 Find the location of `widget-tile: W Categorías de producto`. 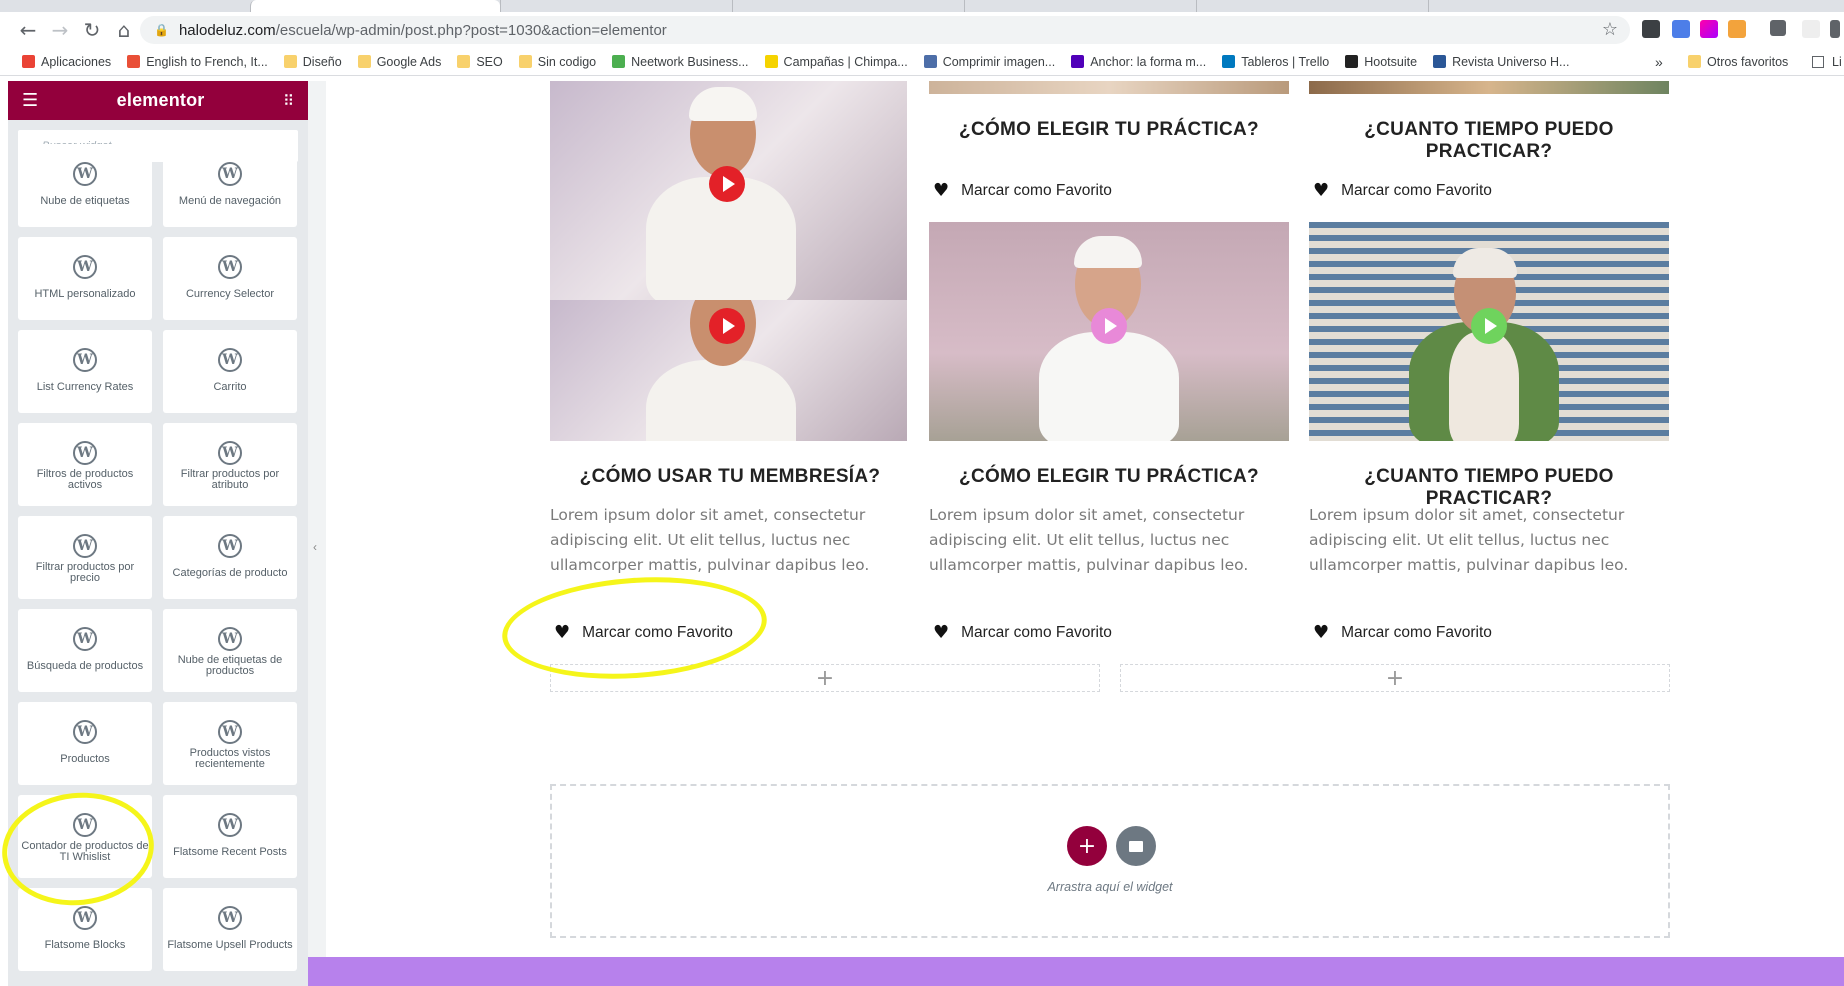

widget-tile: W Categorías de producto is located at coordinates (230, 557).